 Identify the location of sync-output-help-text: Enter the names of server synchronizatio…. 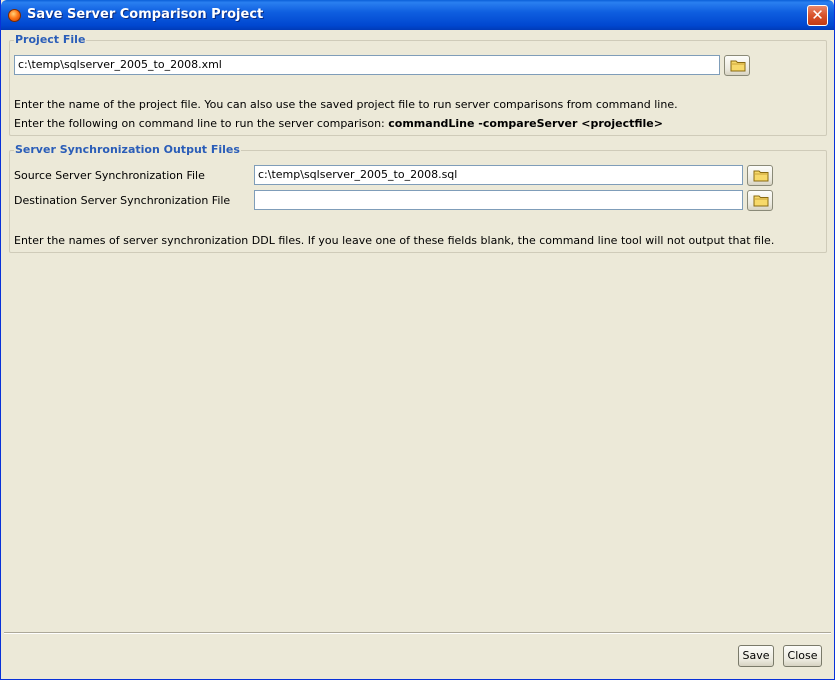
(394, 240).